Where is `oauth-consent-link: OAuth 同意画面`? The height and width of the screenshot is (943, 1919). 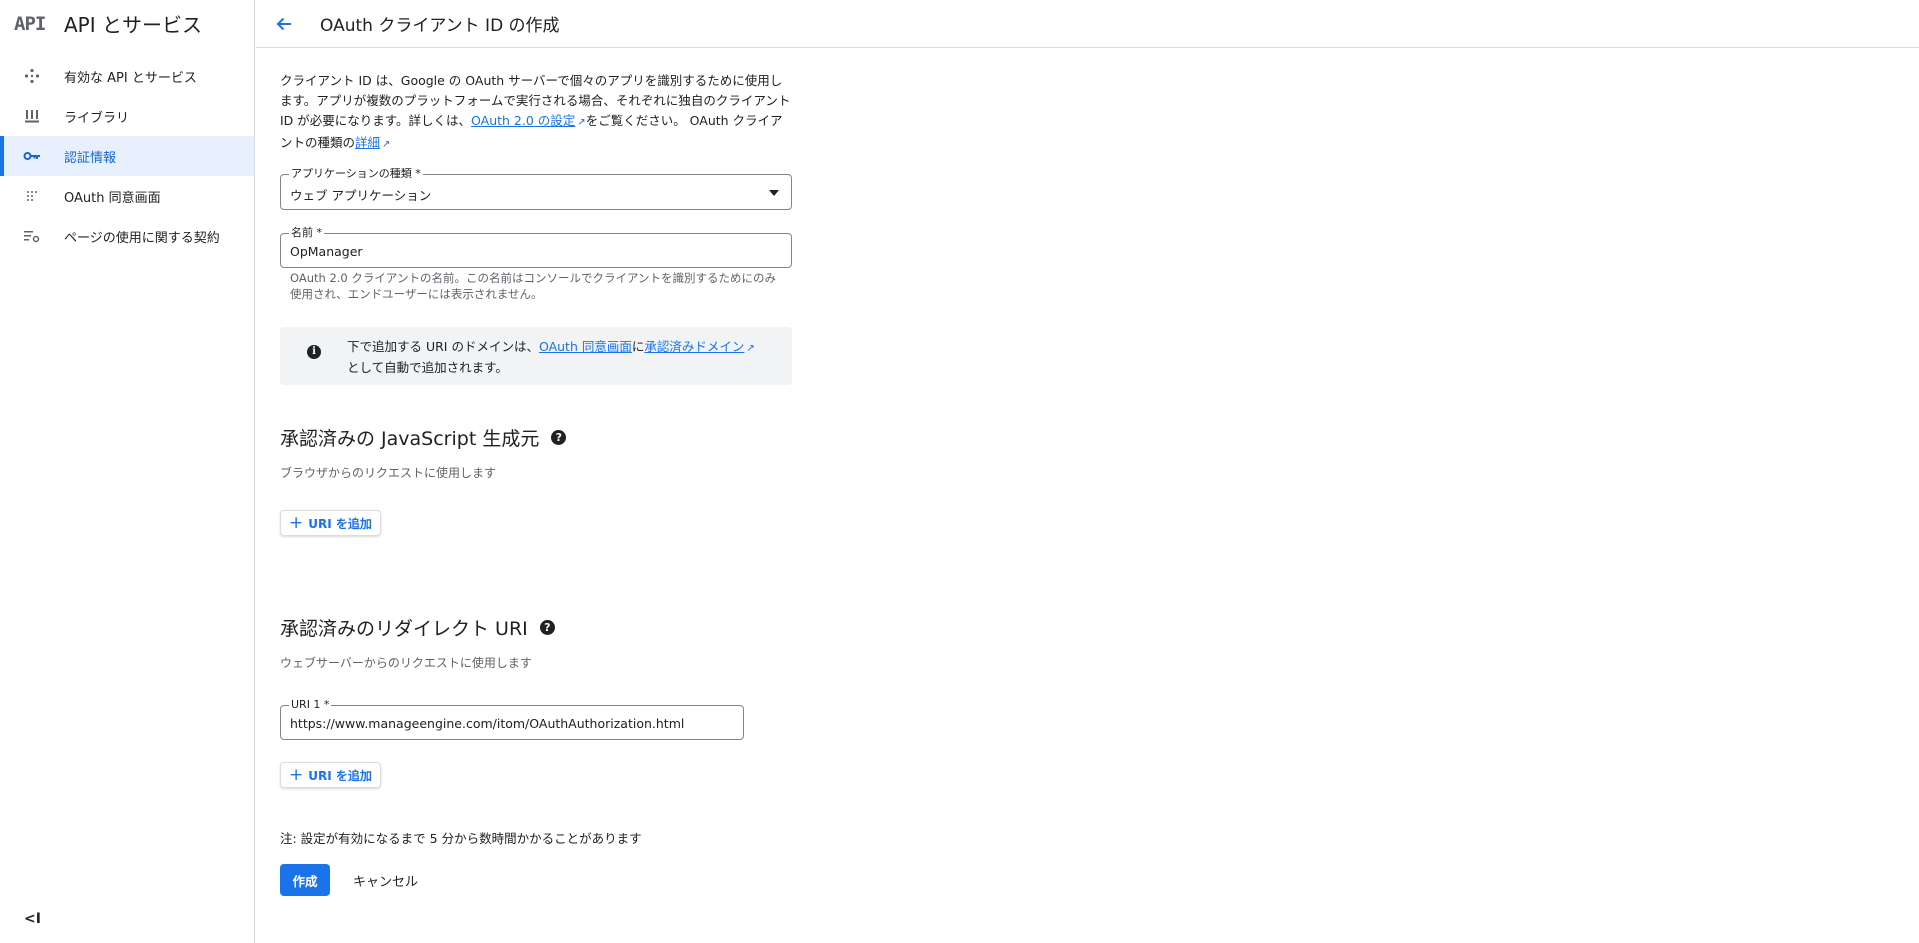 oauth-consent-link: OAuth 同意画面 is located at coordinates (585, 346).